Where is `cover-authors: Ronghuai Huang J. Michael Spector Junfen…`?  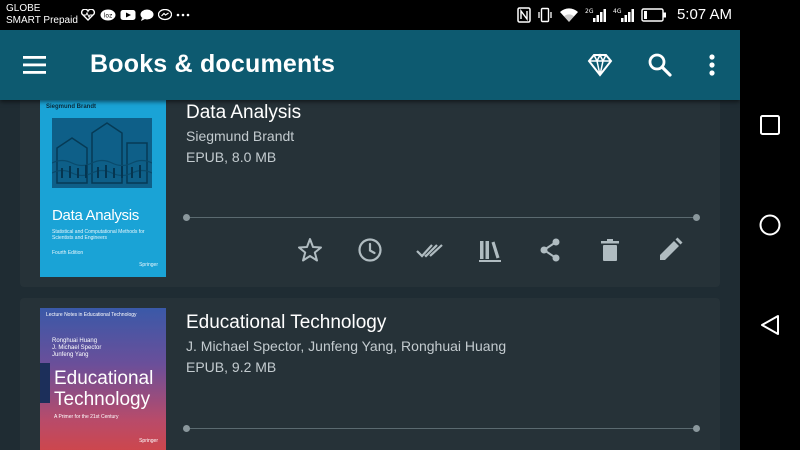 cover-authors: Ronghuai Huang J. Michael Spector Junfen… is located at coordinates (76, 348).